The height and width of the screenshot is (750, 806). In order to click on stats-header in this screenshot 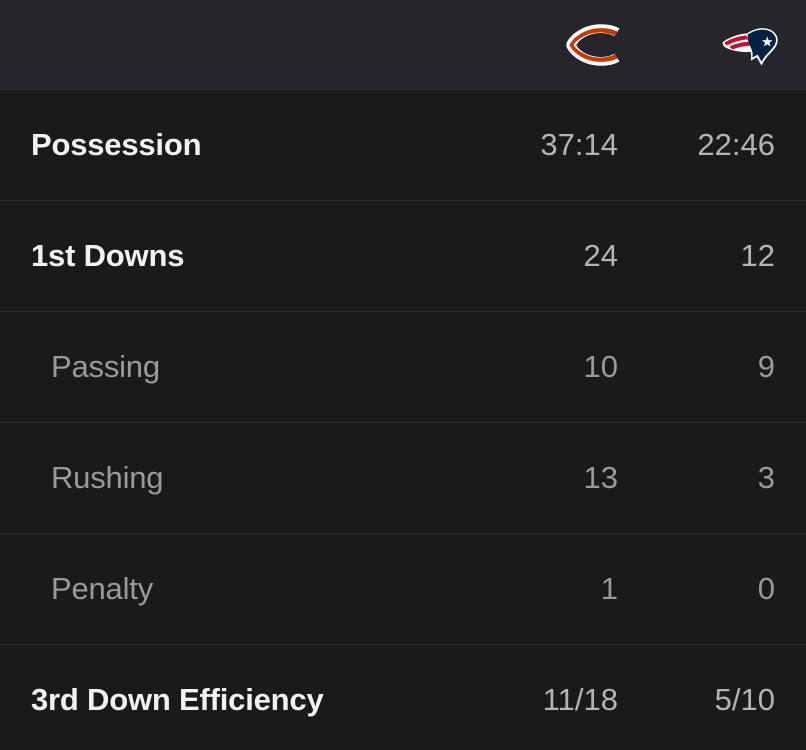, I will do `click(403, 45)`.